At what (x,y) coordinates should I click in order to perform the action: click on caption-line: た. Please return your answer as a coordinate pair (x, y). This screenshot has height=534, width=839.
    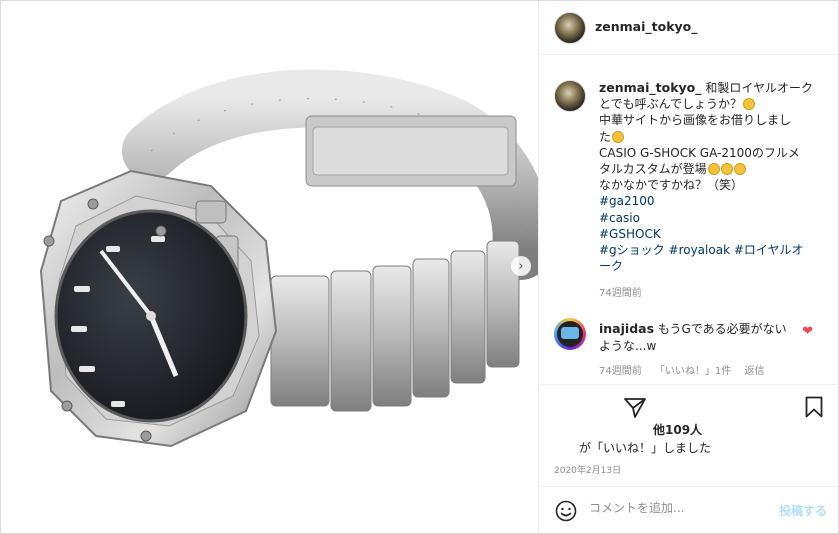
    Looking at the image, I should click on (706, 137).